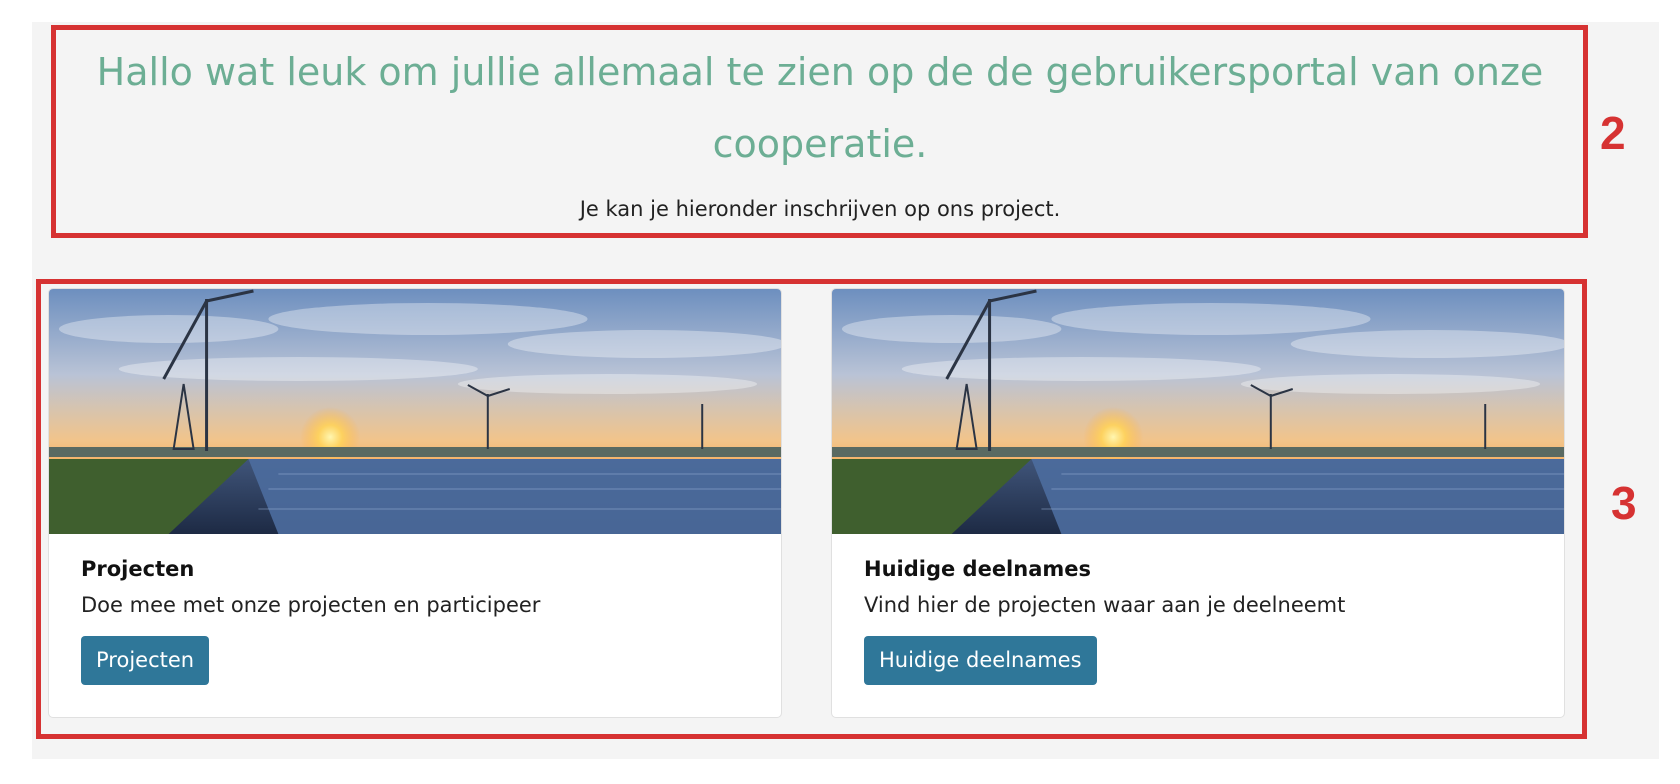 The height and width of the screenshot is (784, 1680). I want to click on annotation-label-2: 2, so click(1613, 133).